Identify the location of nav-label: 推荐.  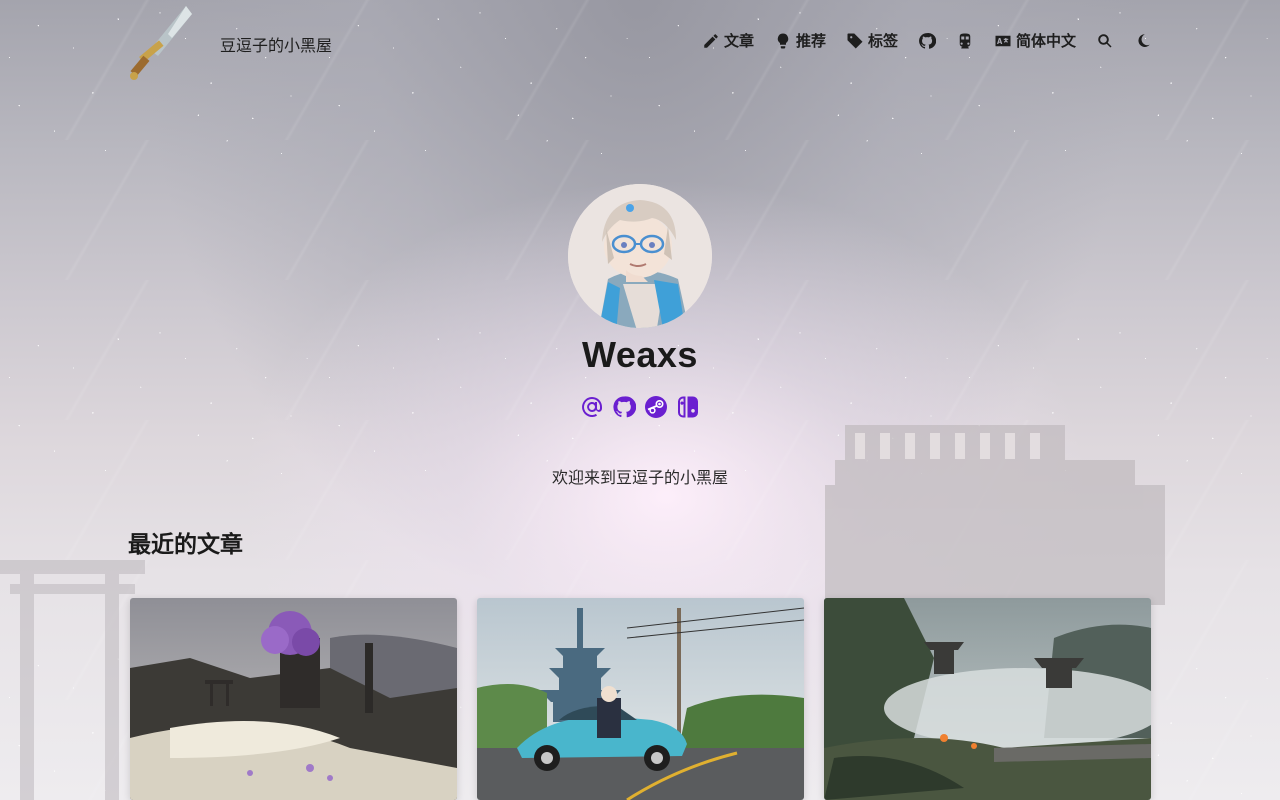
(810, 41).